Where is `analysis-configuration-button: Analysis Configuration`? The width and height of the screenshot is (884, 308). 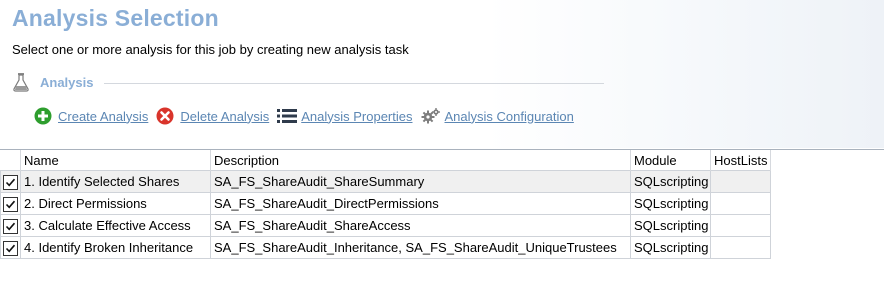
analysis-configuration-button: Analysis Configuration is located at coordinates (497, 116).